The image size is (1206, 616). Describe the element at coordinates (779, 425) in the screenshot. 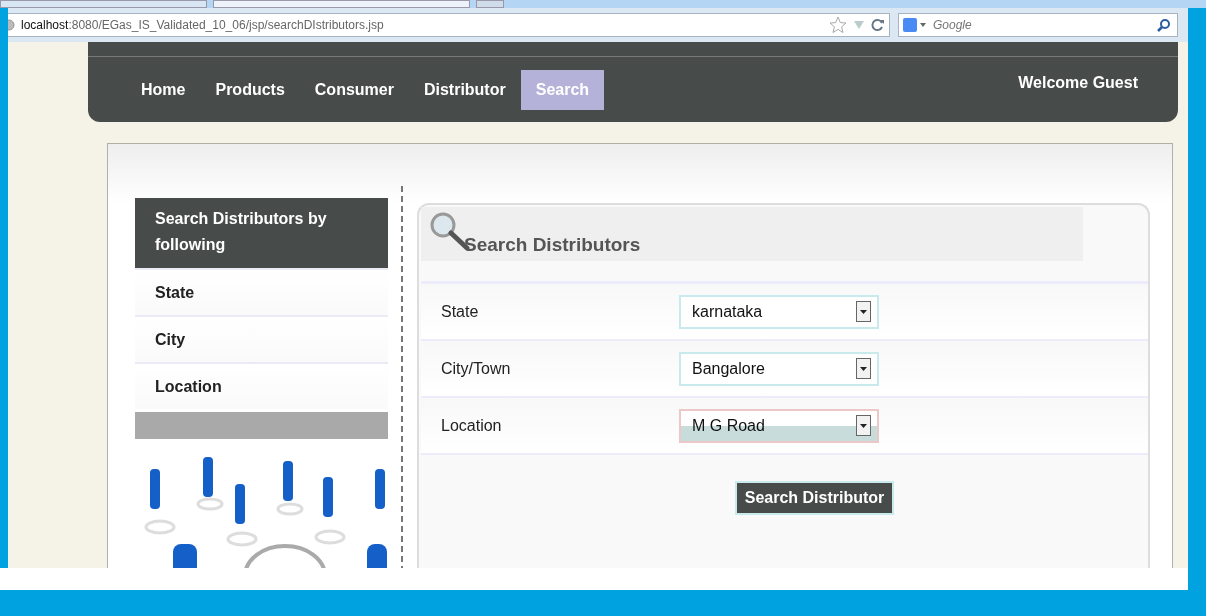

I see `dropdown: M G Road` at that location.